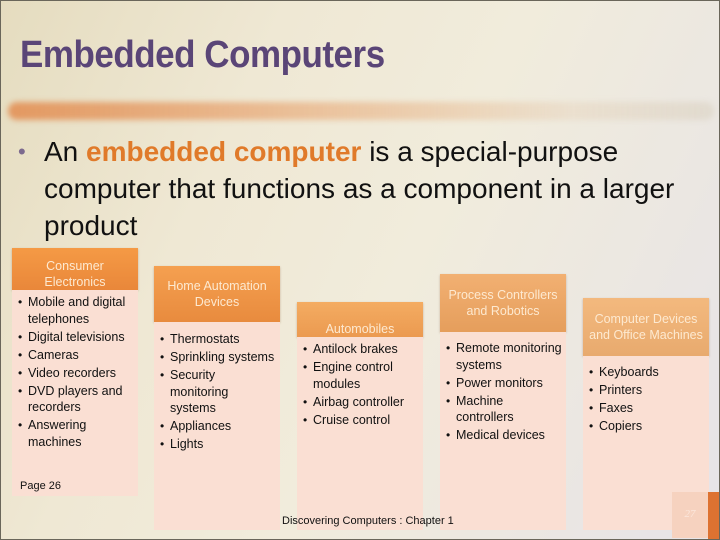  I want to click on list-item: Video recorders, so click(76, 373).